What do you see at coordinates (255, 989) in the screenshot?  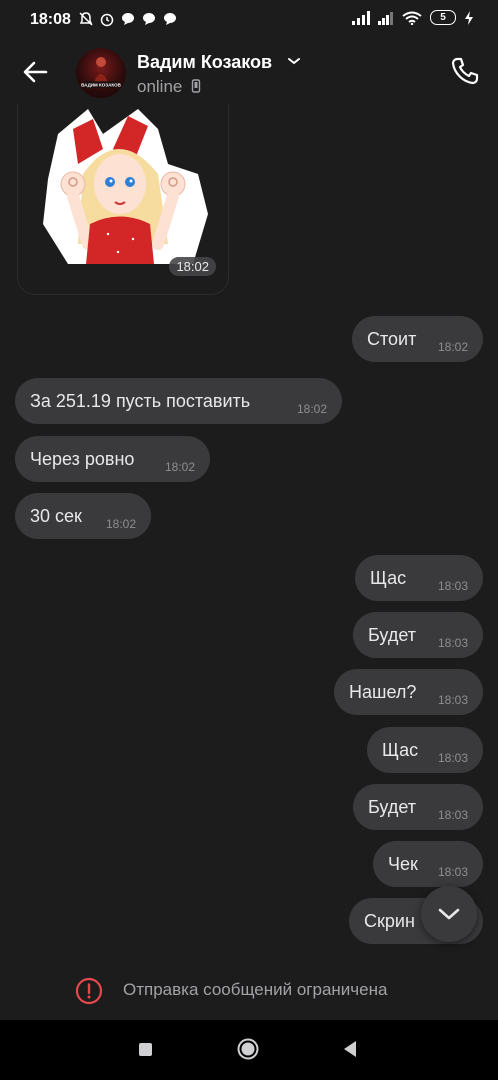 I see `restriction-notice-text: Отправка сообщений ограничена` at bounding box center [255, 989].